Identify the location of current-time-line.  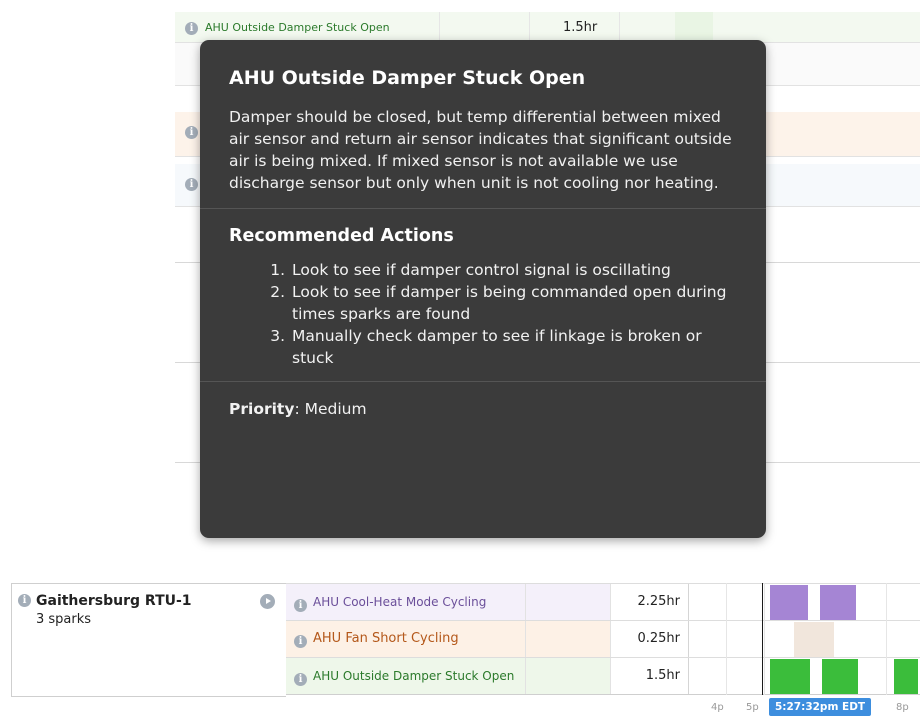
(762, 639).